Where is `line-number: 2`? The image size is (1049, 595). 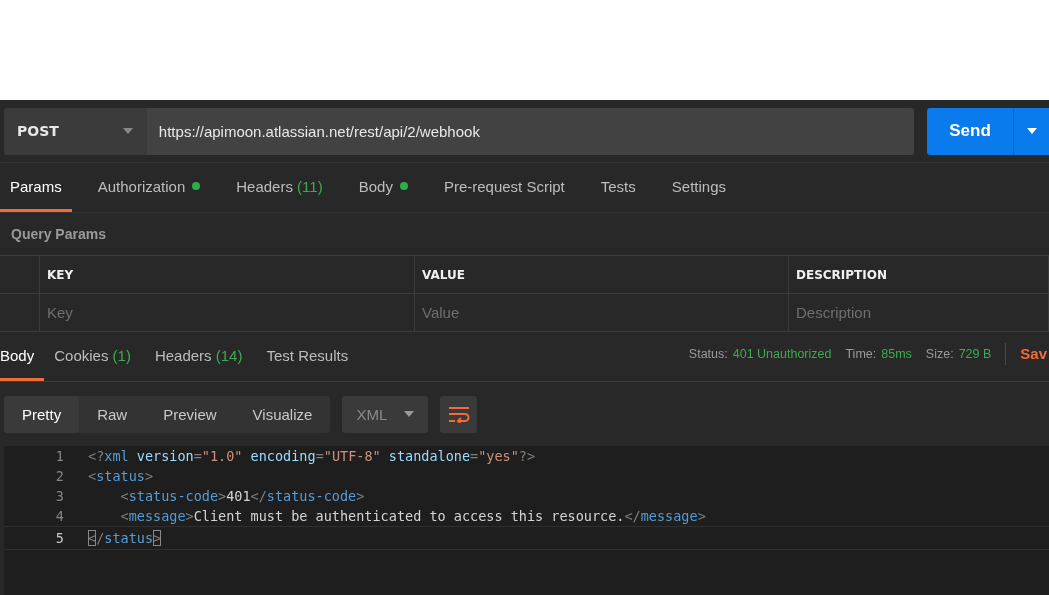
line-number: 2 is located at coordinates (59, 476).